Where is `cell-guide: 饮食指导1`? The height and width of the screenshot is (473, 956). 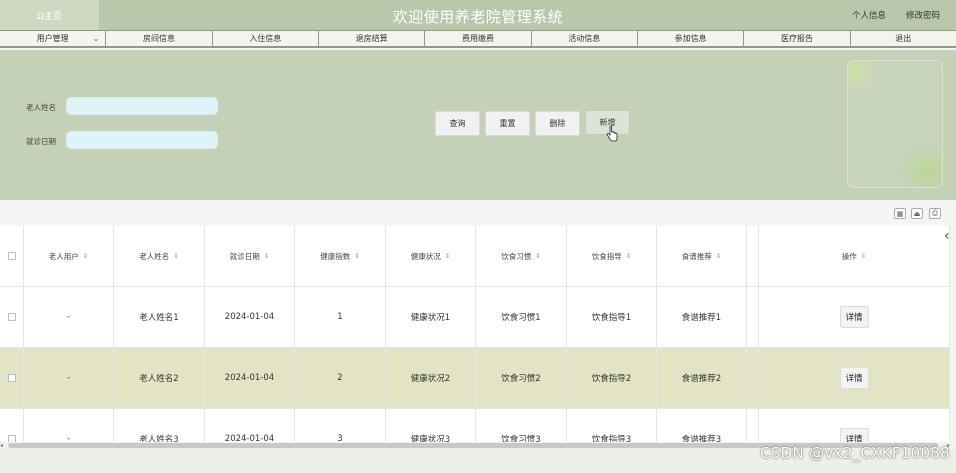 cell-guide: 饮食指导1 is located at coordinates (612, 317).